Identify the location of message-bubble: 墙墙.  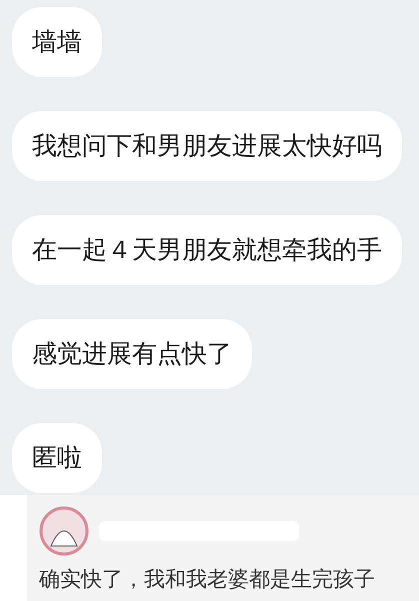
(57, 42).